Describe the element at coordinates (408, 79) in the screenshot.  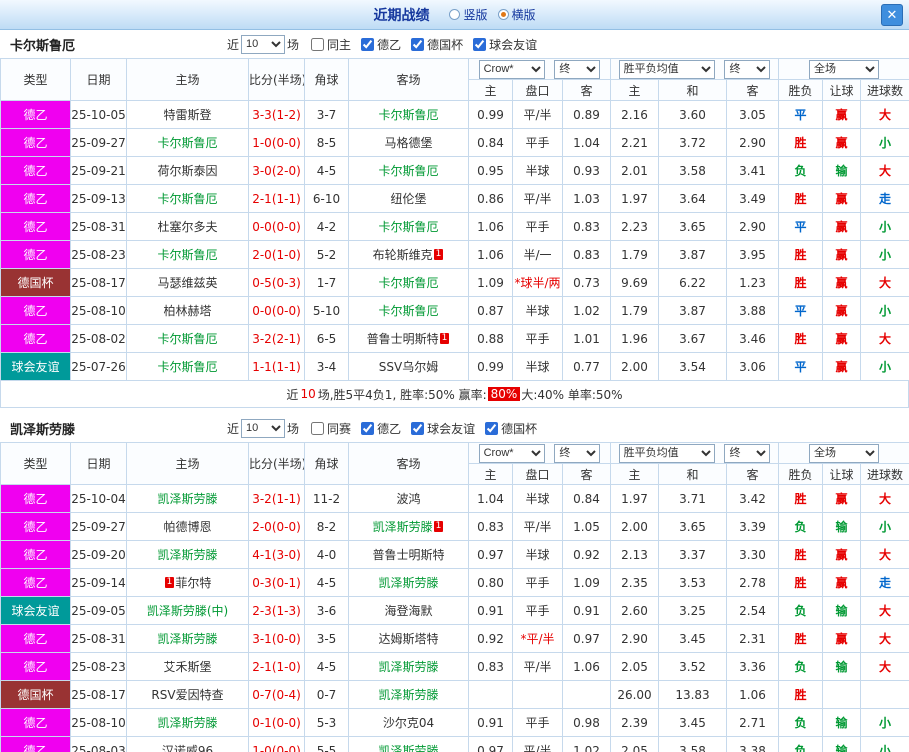
I see `col-away: 客场` at that location.